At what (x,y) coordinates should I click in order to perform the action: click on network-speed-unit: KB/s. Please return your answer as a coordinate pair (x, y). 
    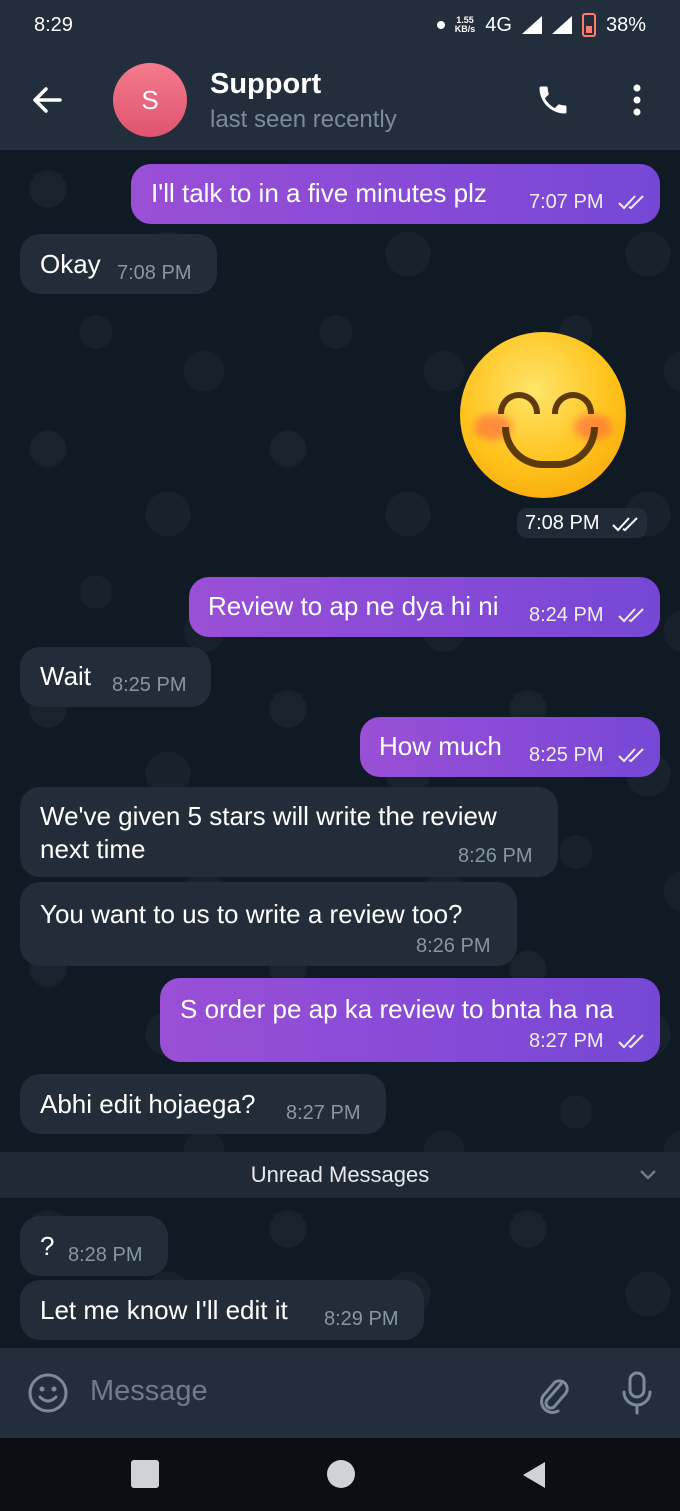
    Looking at the image, I should click on (465, 29).